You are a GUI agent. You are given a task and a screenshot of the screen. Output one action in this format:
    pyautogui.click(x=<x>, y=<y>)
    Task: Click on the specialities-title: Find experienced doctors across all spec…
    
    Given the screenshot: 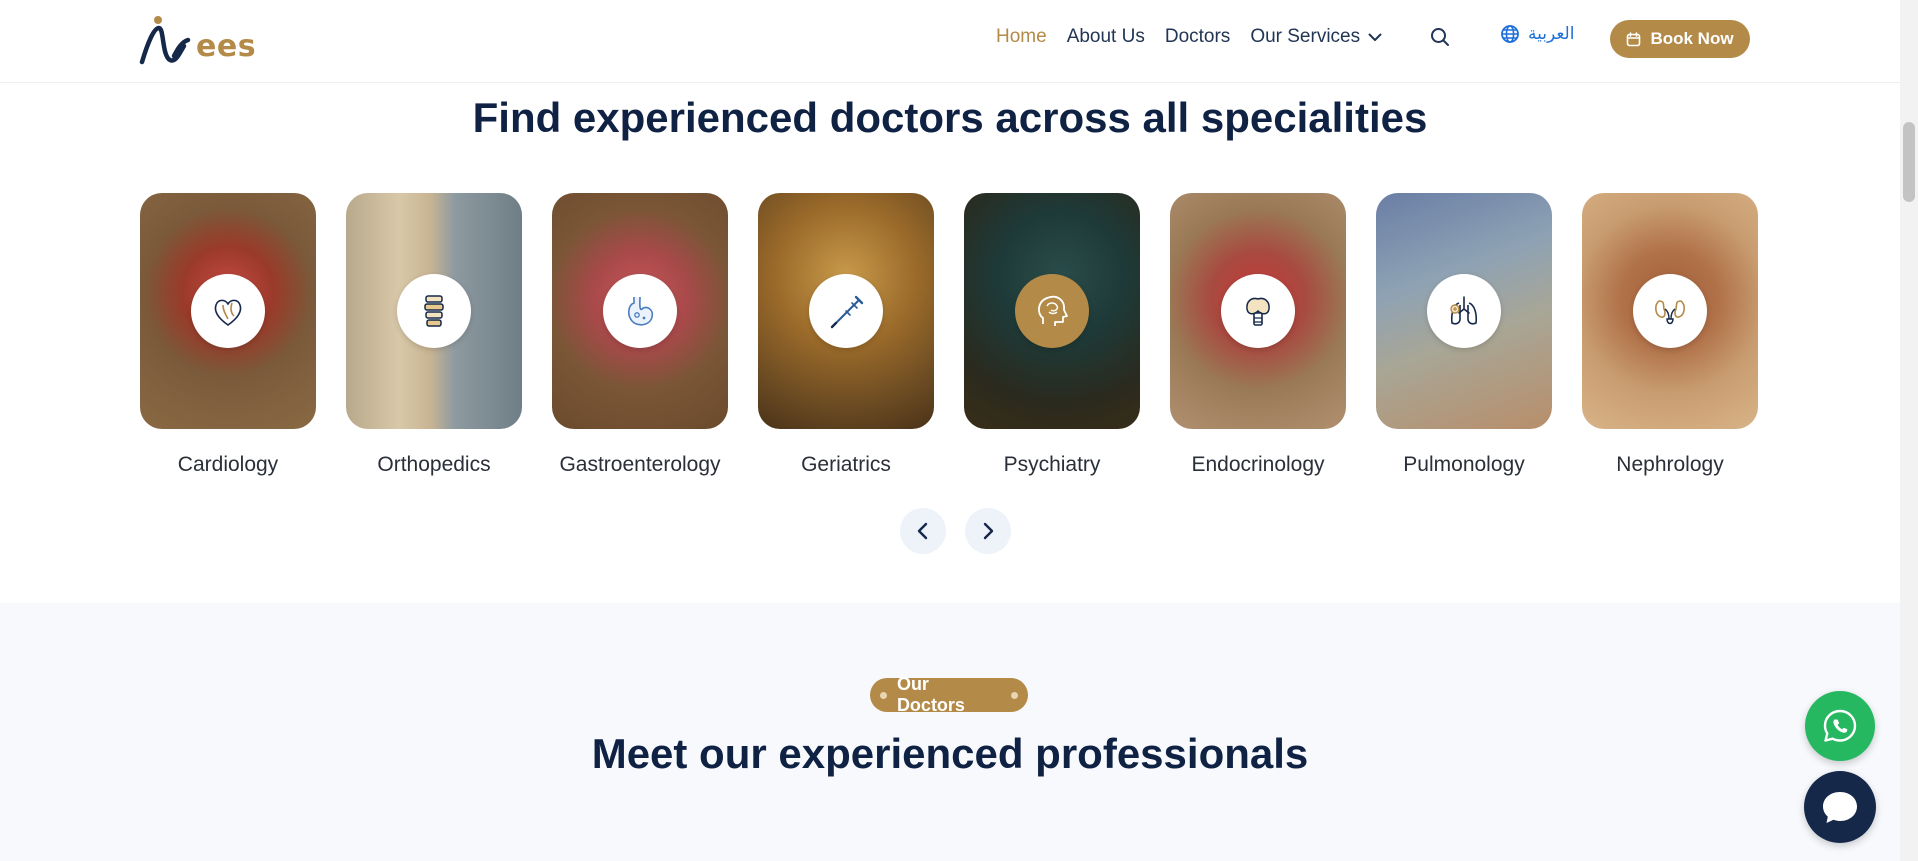 What is the action you would take?
    pyautogui.click(x=950, y=117)
    